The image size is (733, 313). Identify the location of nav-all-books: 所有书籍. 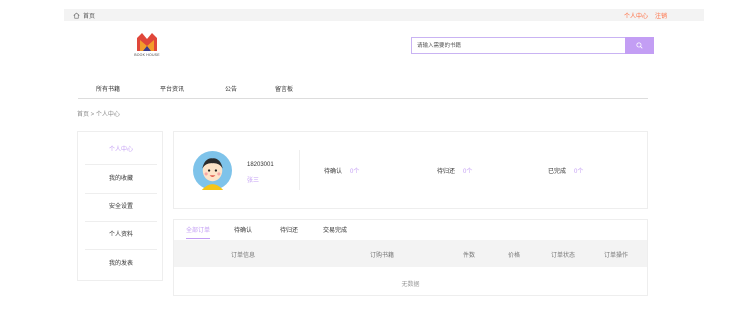
(108, 88).